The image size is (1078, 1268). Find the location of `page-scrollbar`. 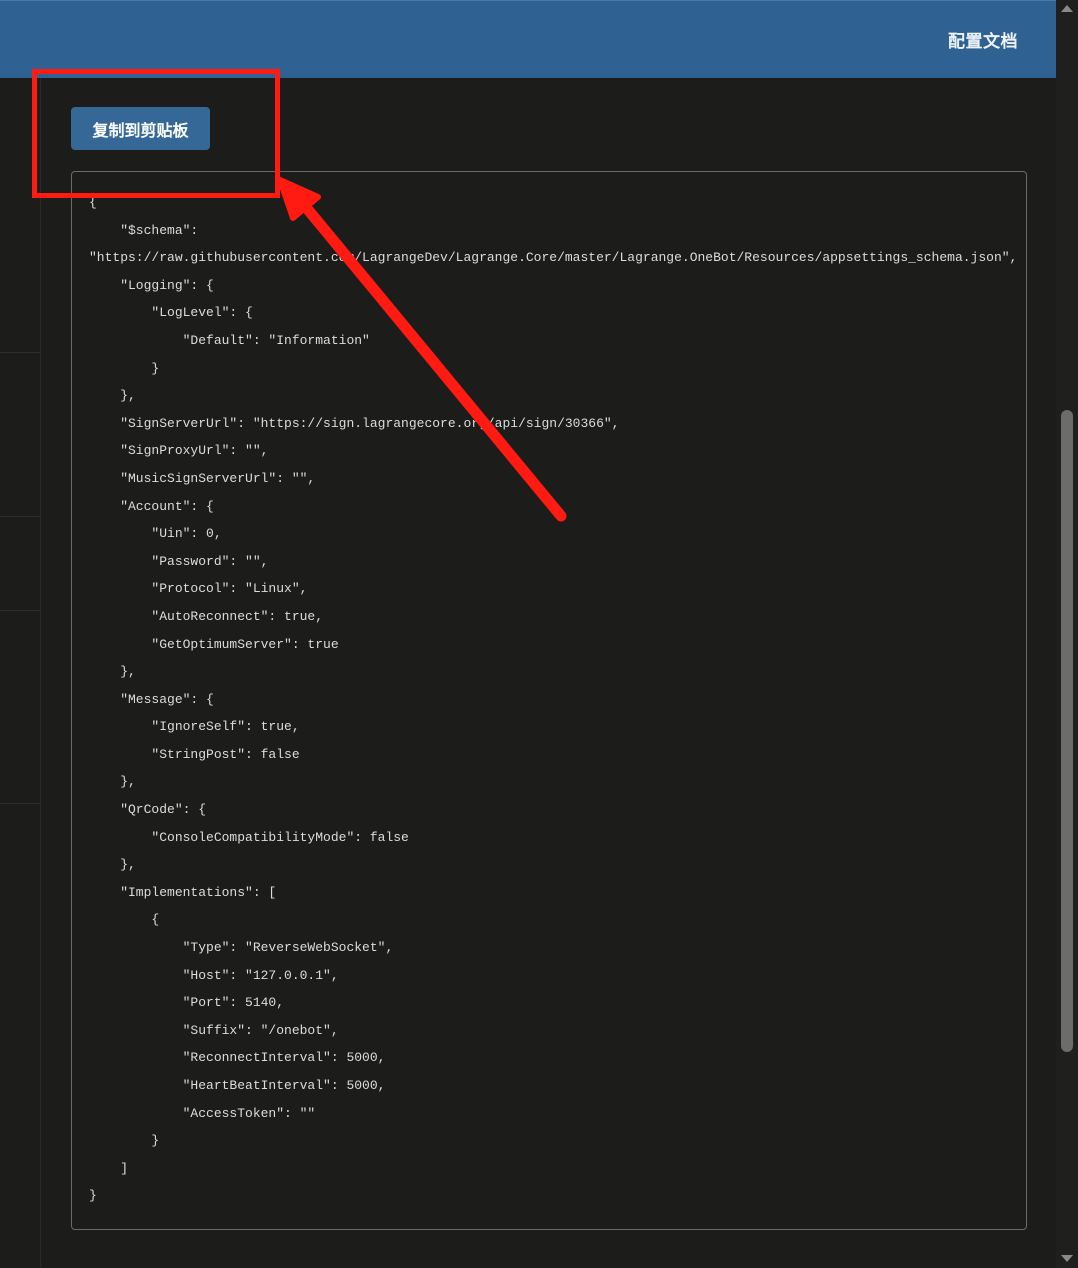

page-scrollbar is located at coordinates (1067, 634).